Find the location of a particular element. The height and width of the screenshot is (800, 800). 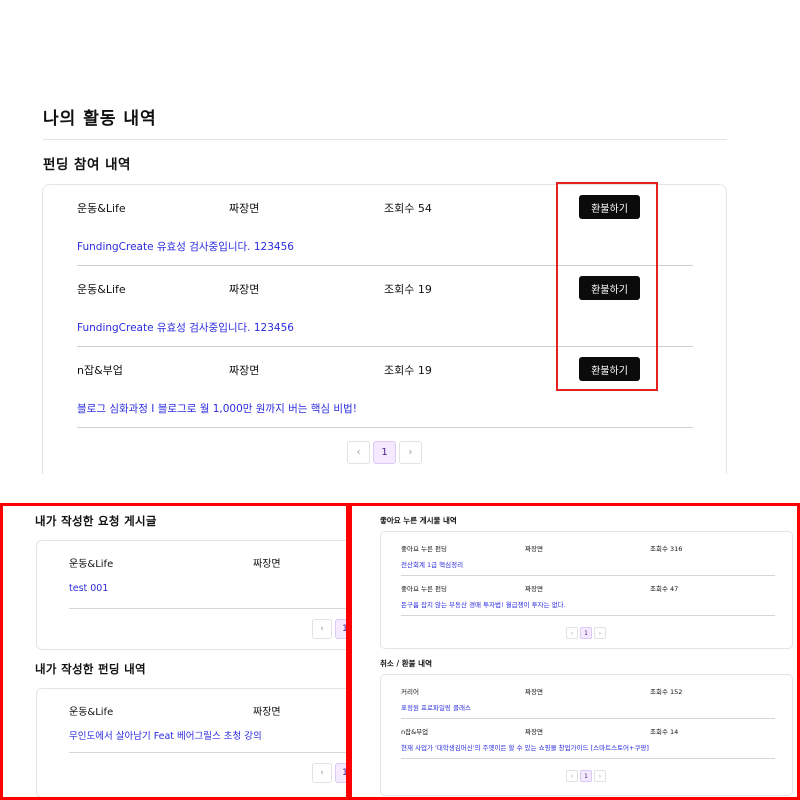

request-posts-pagination: ‹ 1 is located at coordinates (329, 629).